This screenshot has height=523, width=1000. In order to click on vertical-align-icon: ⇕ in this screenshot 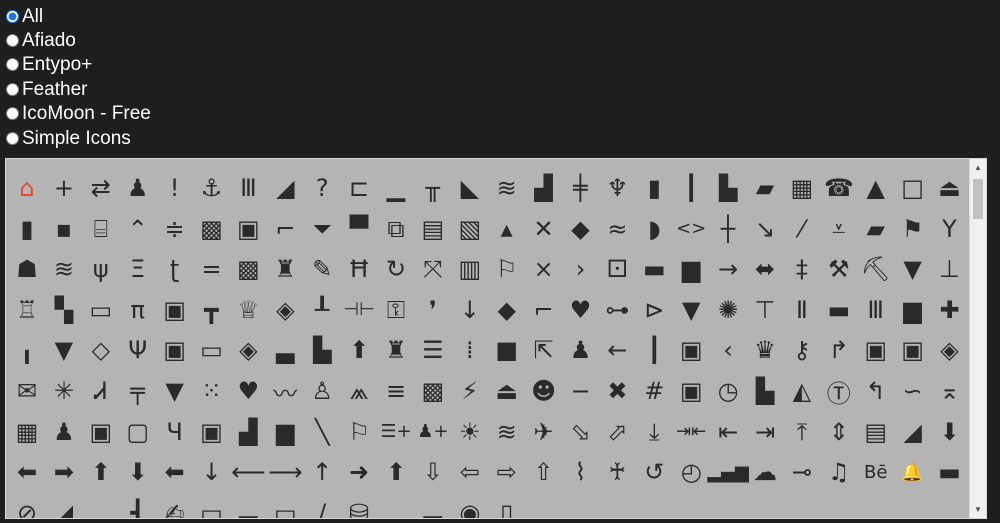, I will do `click(839, 432)`.